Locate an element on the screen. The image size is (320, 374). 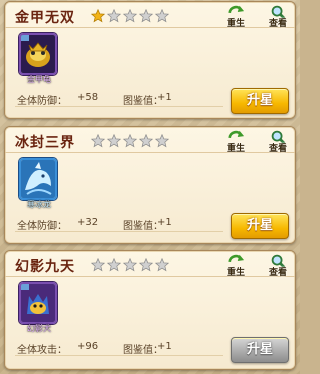
card-title: 冰封三界 is located at coordinates (45, 143).